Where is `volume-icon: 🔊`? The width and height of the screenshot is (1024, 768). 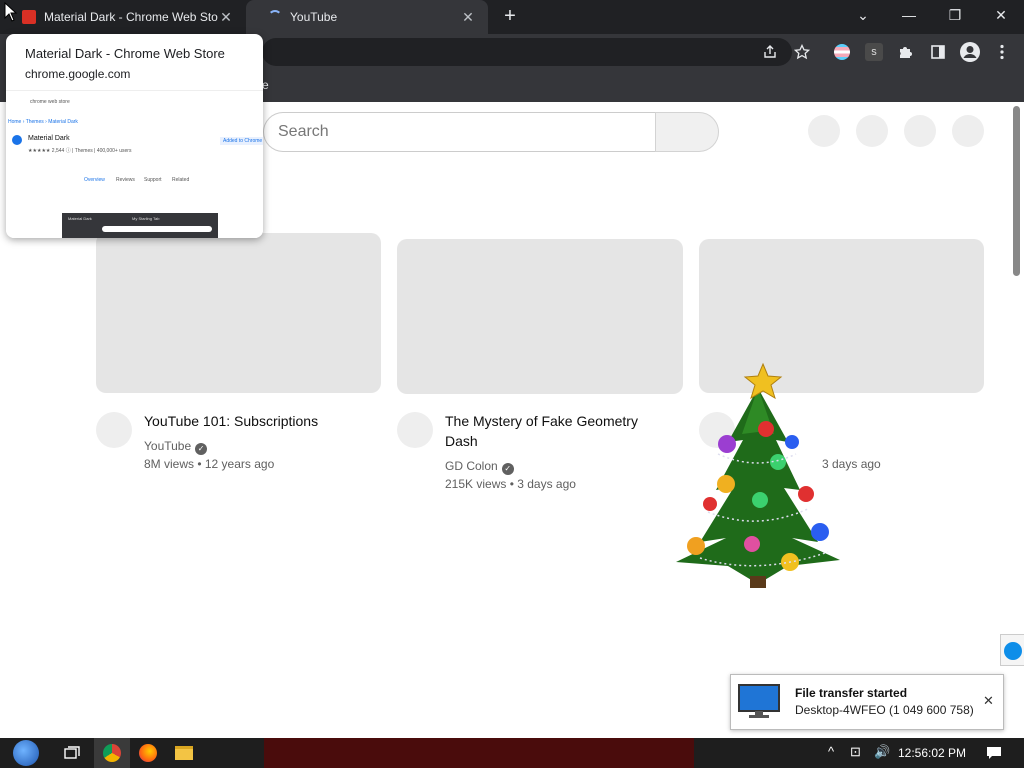
volume-icon: 🔊 is located at coordinates (882, 752).